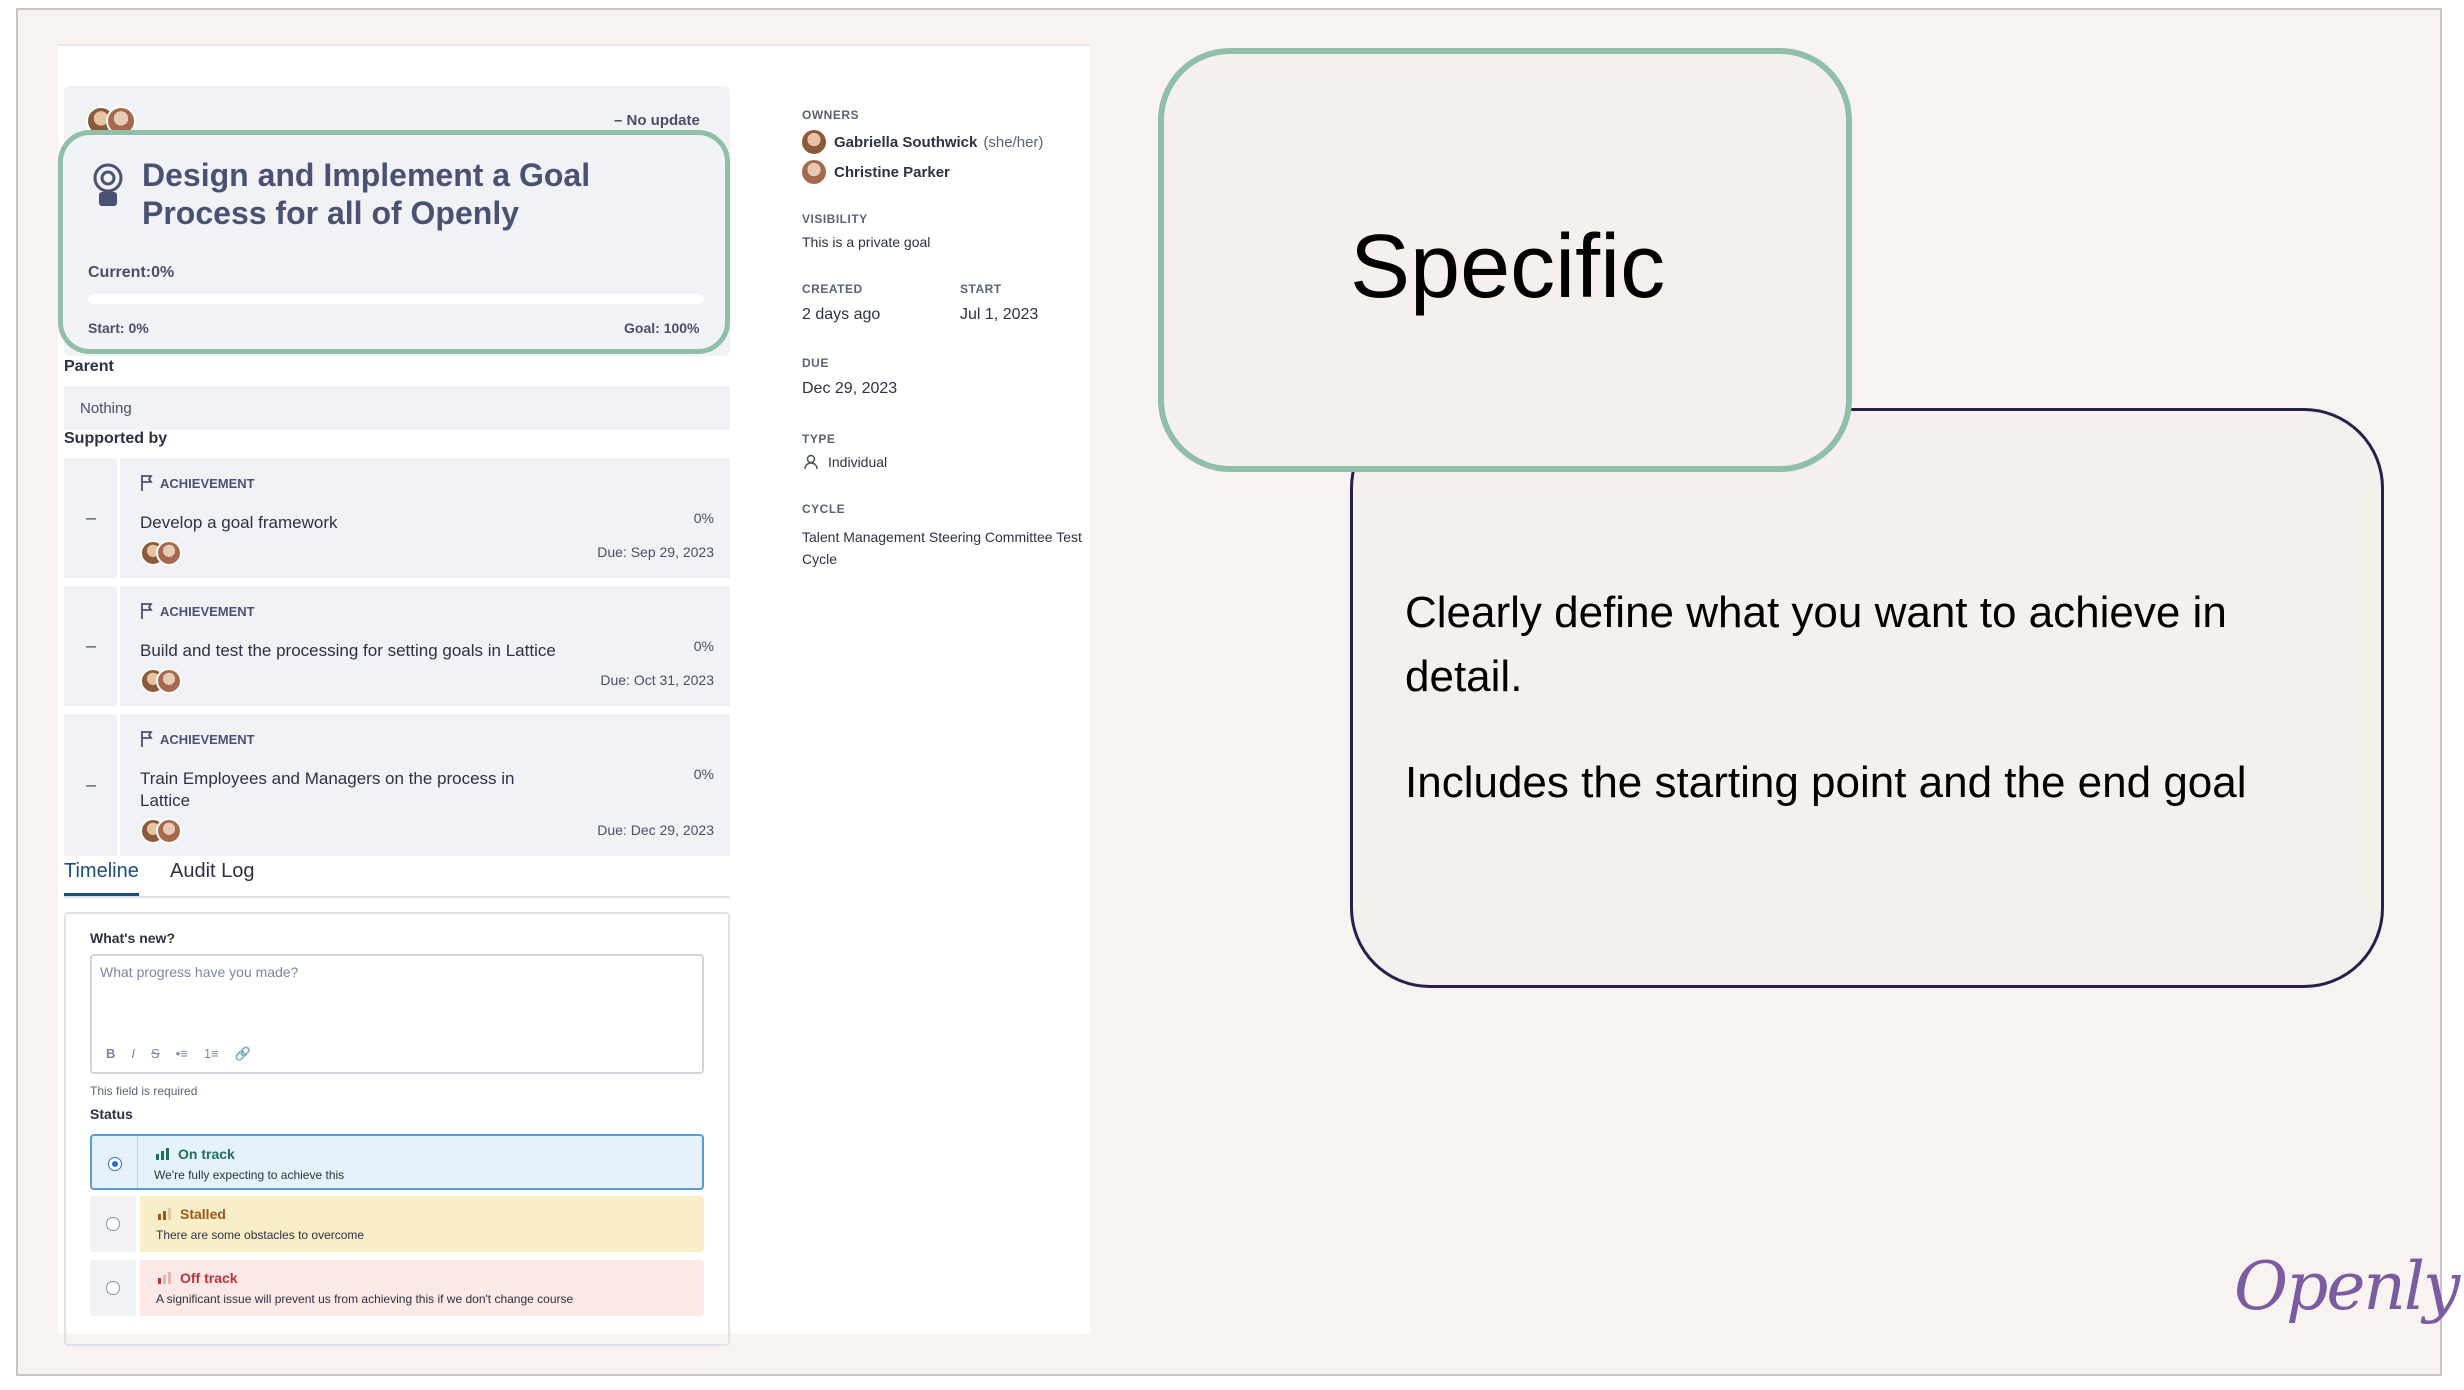 The image size is (2464, 1390). What do you see at coordinates (211, 1054) in the screenshot?
I see `numbered-list-icon: 1≡` at bounding box center [211, 1054].